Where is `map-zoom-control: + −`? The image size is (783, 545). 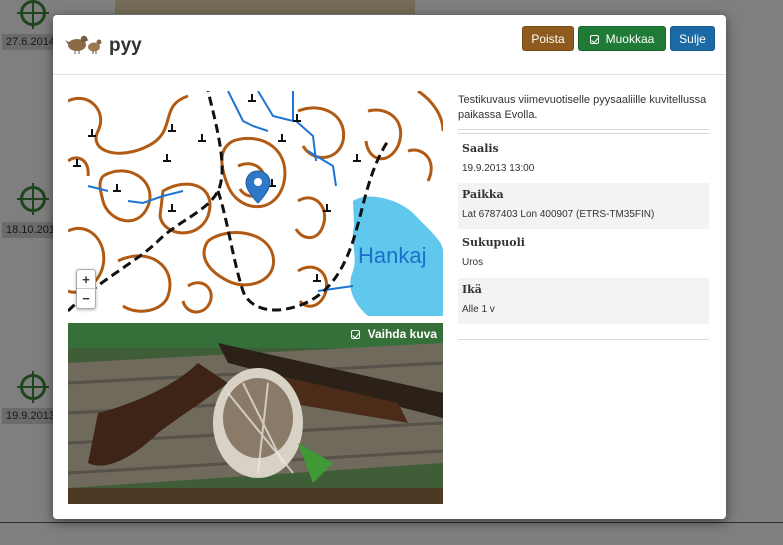
map-zoom-control: + − is located at coordinates (86, 289).